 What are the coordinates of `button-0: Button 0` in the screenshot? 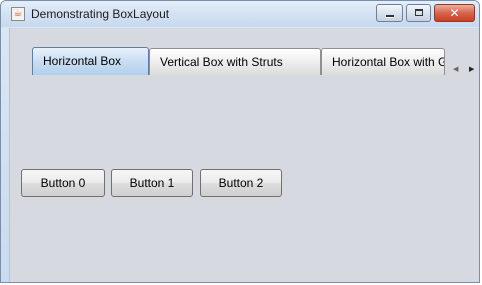 It's located at (63, 183).